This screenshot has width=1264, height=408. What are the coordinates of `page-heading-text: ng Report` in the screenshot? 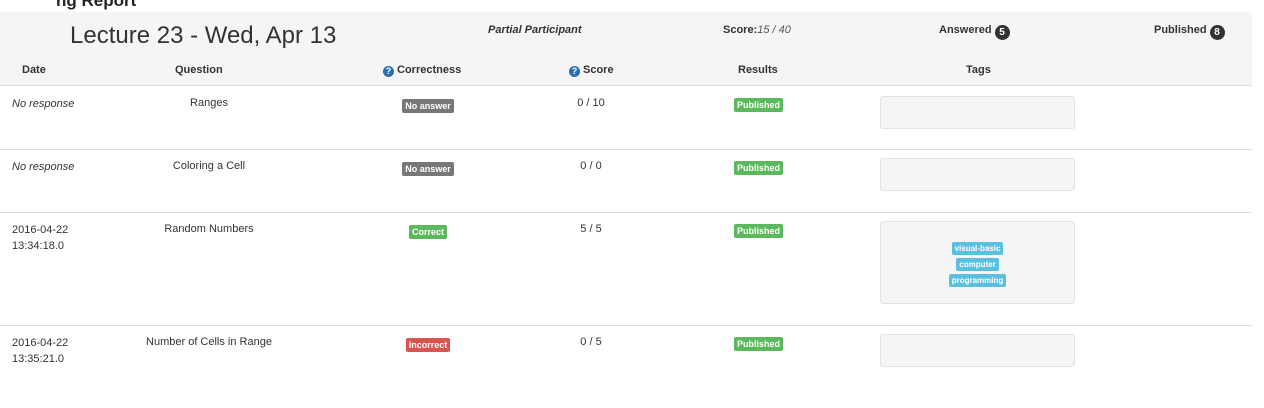 It's located at (96, 5).